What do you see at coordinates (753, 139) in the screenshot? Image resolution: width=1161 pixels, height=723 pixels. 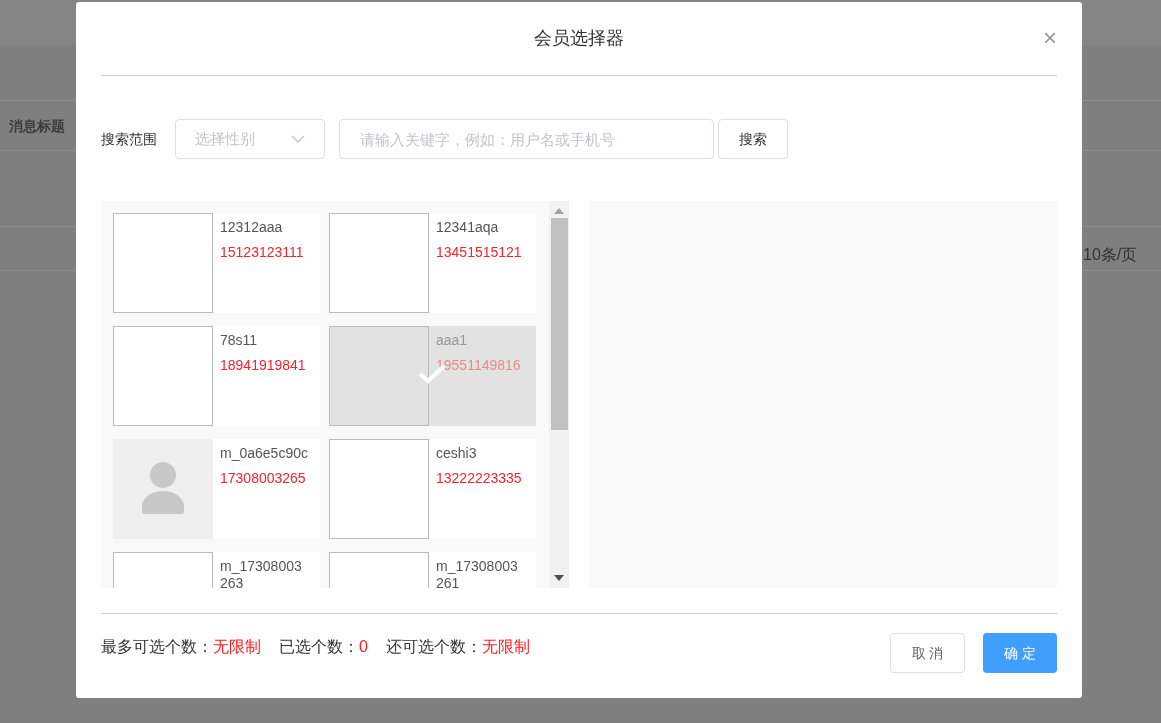 I see `search-button: 搜索` at bounding box center [753, 139].